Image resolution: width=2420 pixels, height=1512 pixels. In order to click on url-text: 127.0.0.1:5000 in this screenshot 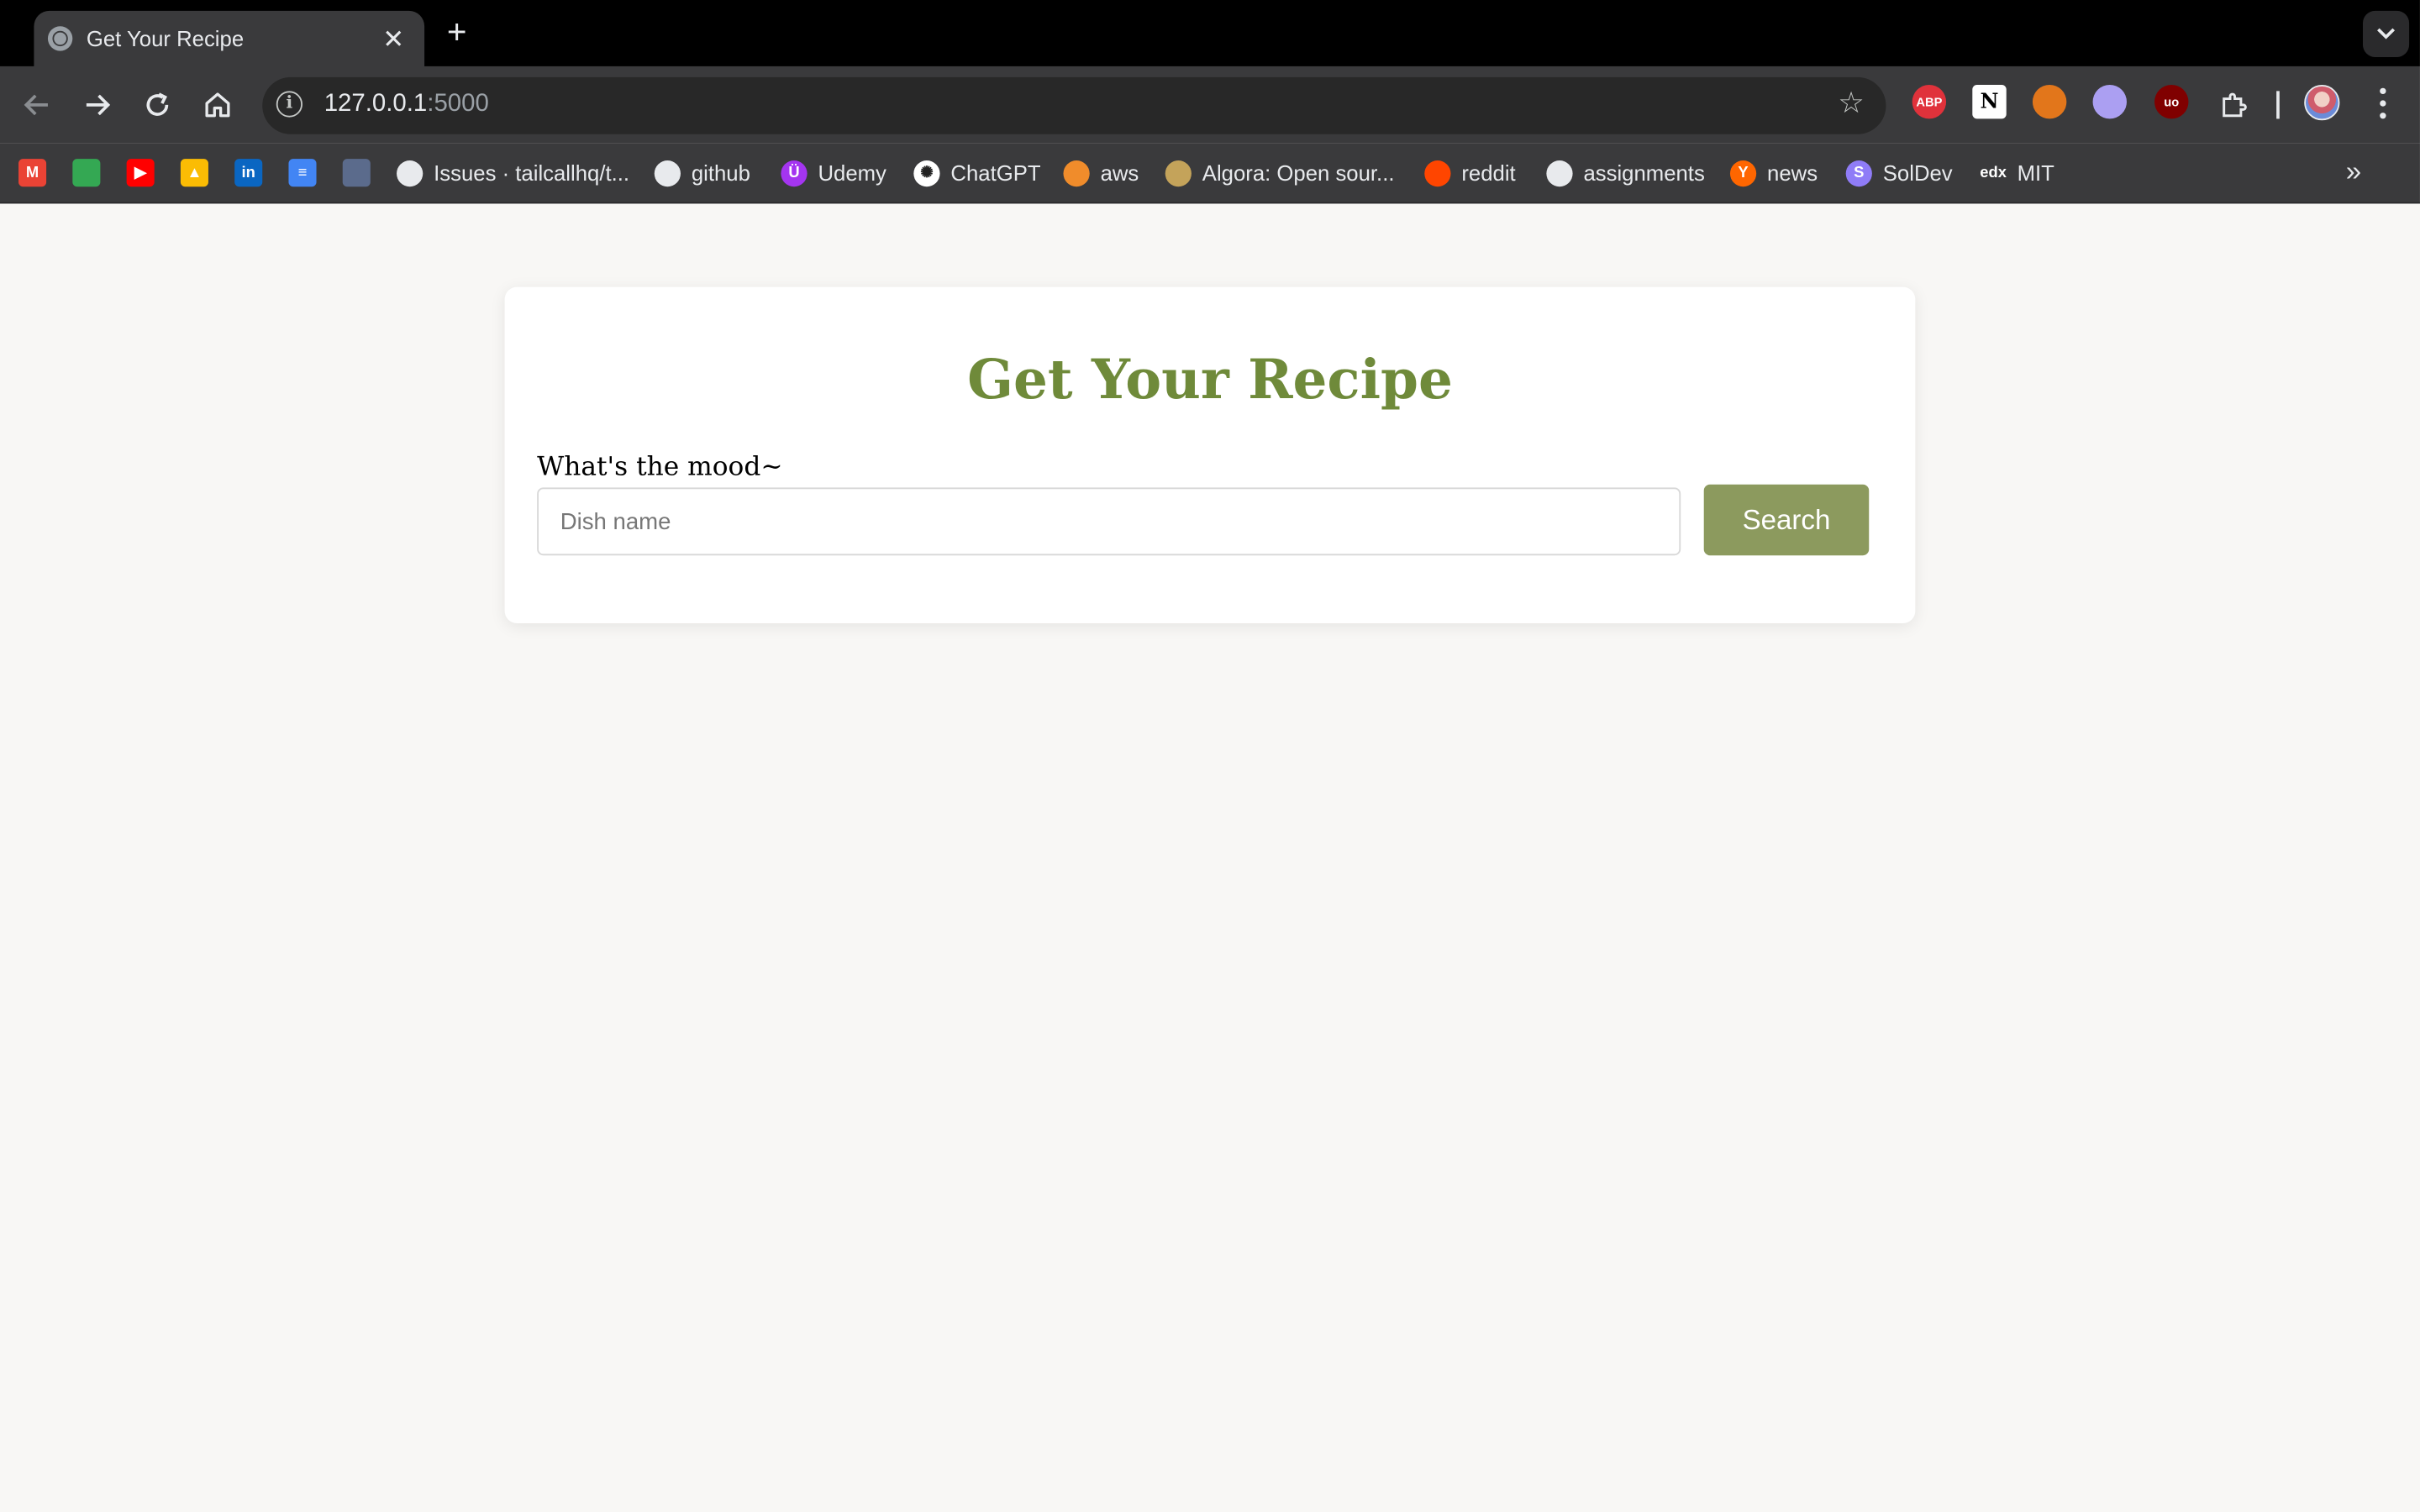, I will do `click(406, 104)`.